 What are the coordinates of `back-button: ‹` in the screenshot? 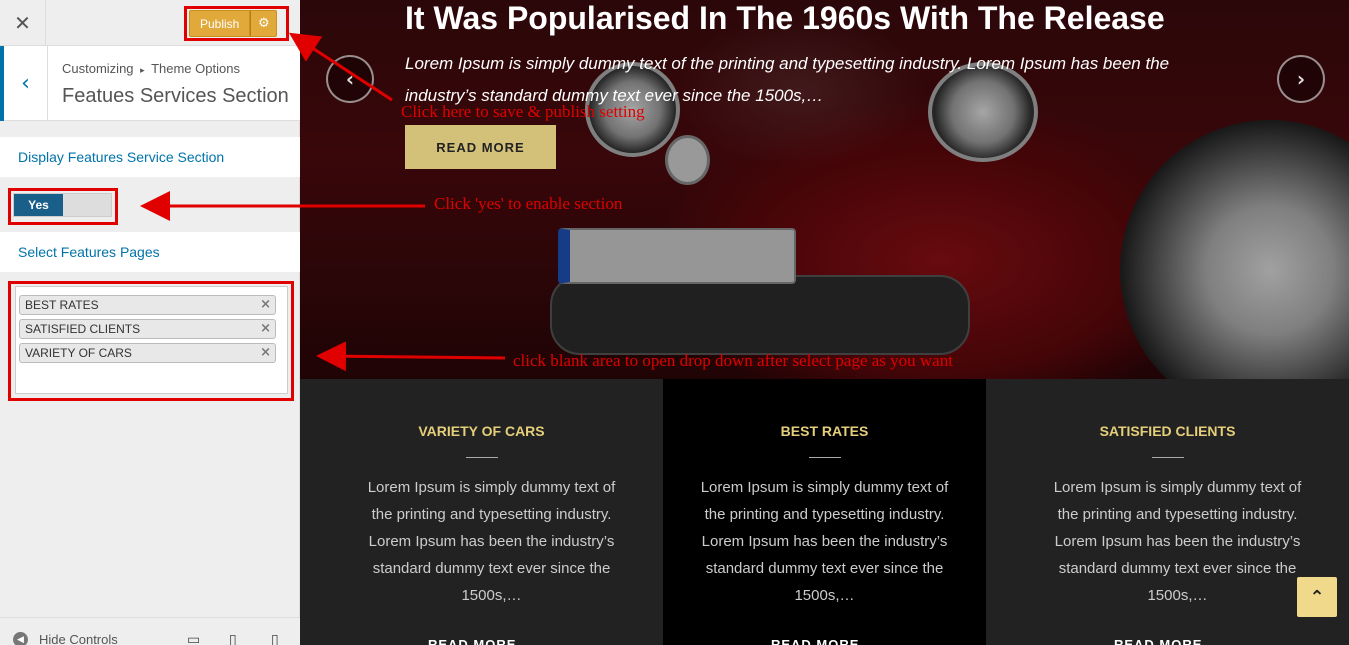 It's located at (24, 83).